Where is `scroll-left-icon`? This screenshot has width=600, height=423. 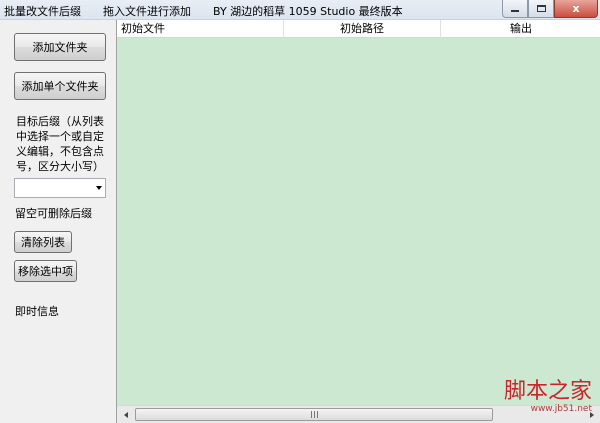
scroll-left-icon is located at coordinates (126, 414).